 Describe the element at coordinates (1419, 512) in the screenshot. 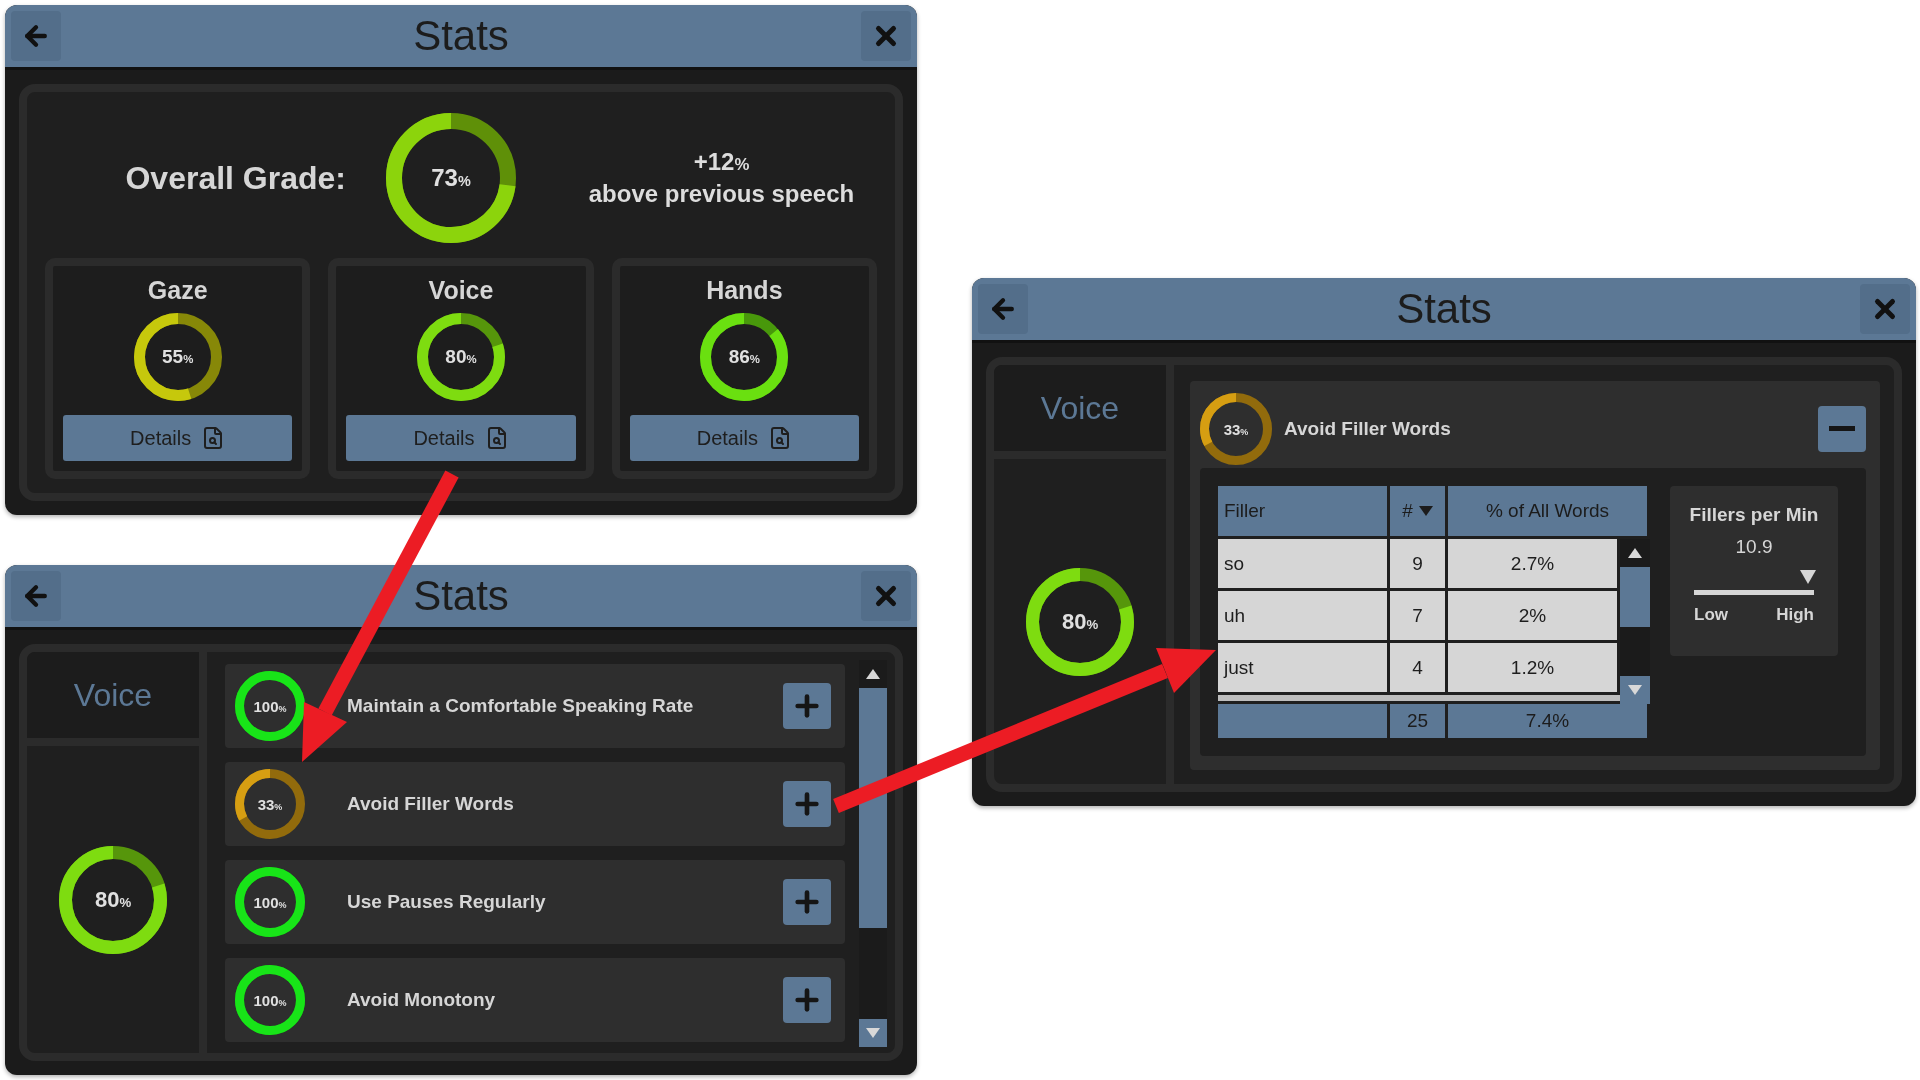

I see `column-header: #` at that location.